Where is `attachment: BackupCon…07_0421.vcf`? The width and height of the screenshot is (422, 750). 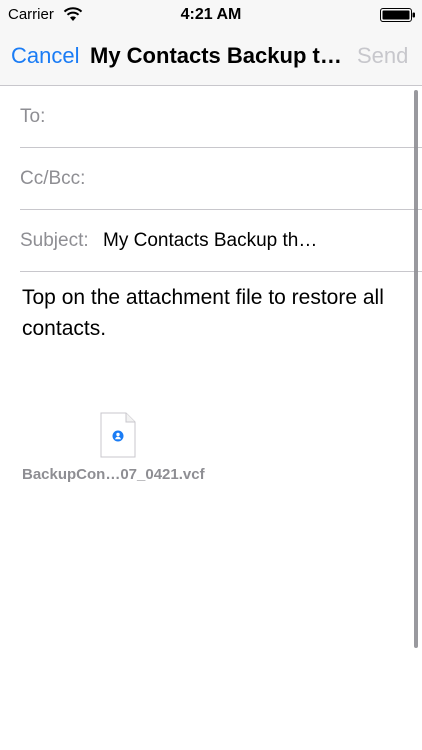
attachment: BackupCon…07_0421.vcf is located at coordinates (120, 449).